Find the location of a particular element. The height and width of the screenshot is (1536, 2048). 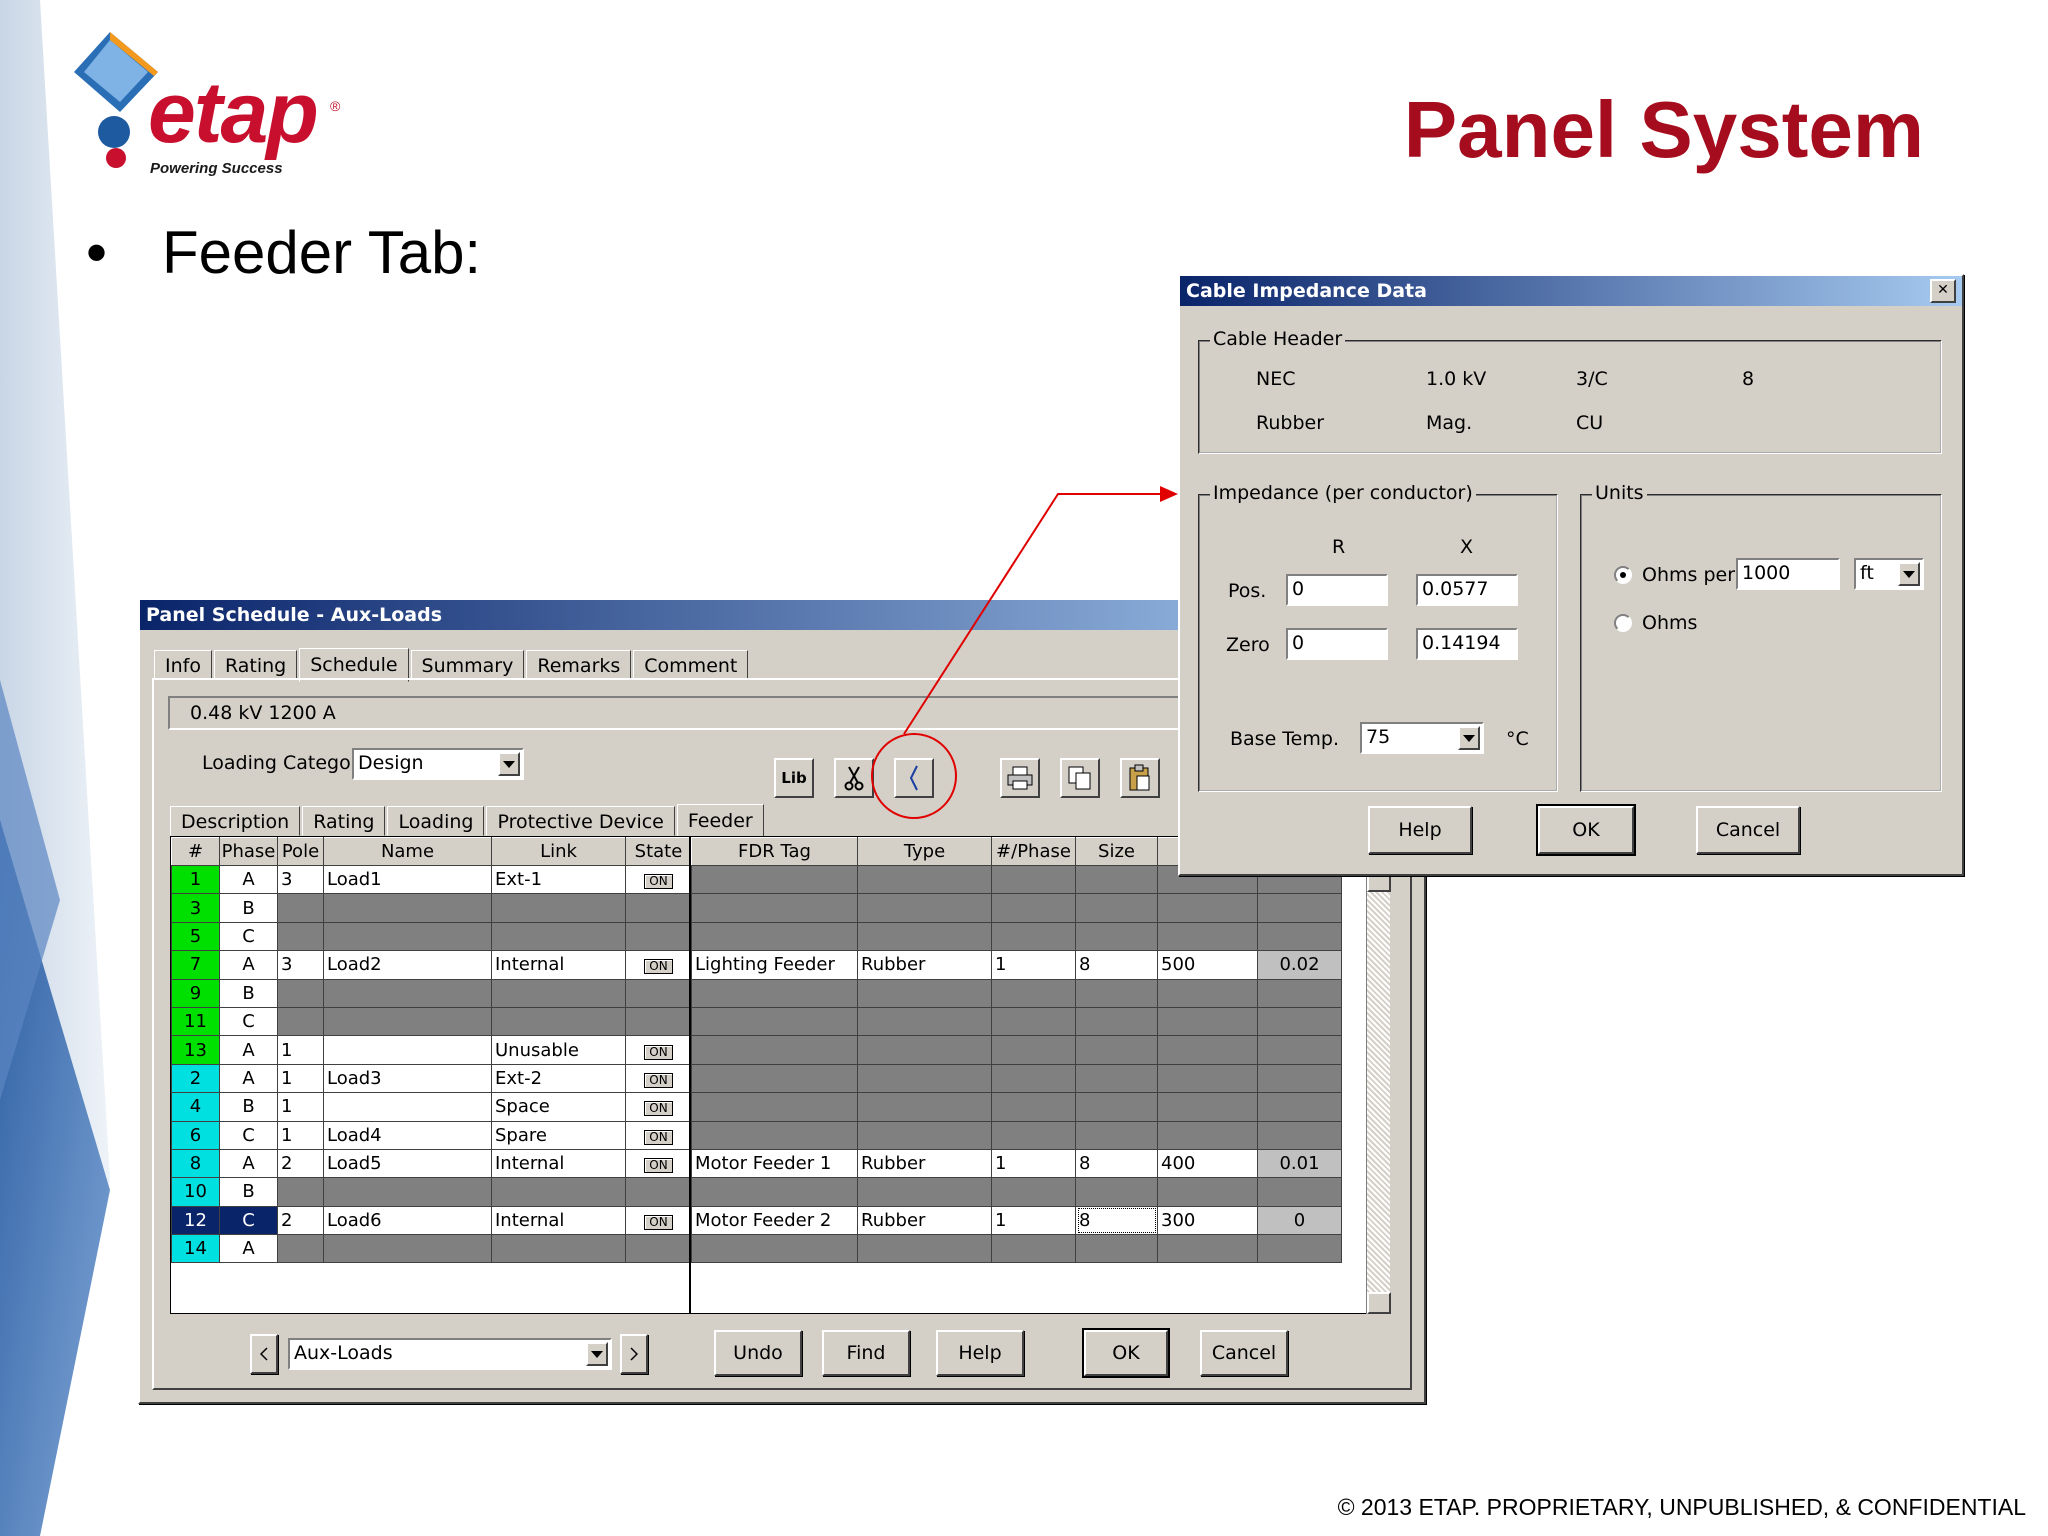

row-number: 7 is located at coordinates (195, 965).